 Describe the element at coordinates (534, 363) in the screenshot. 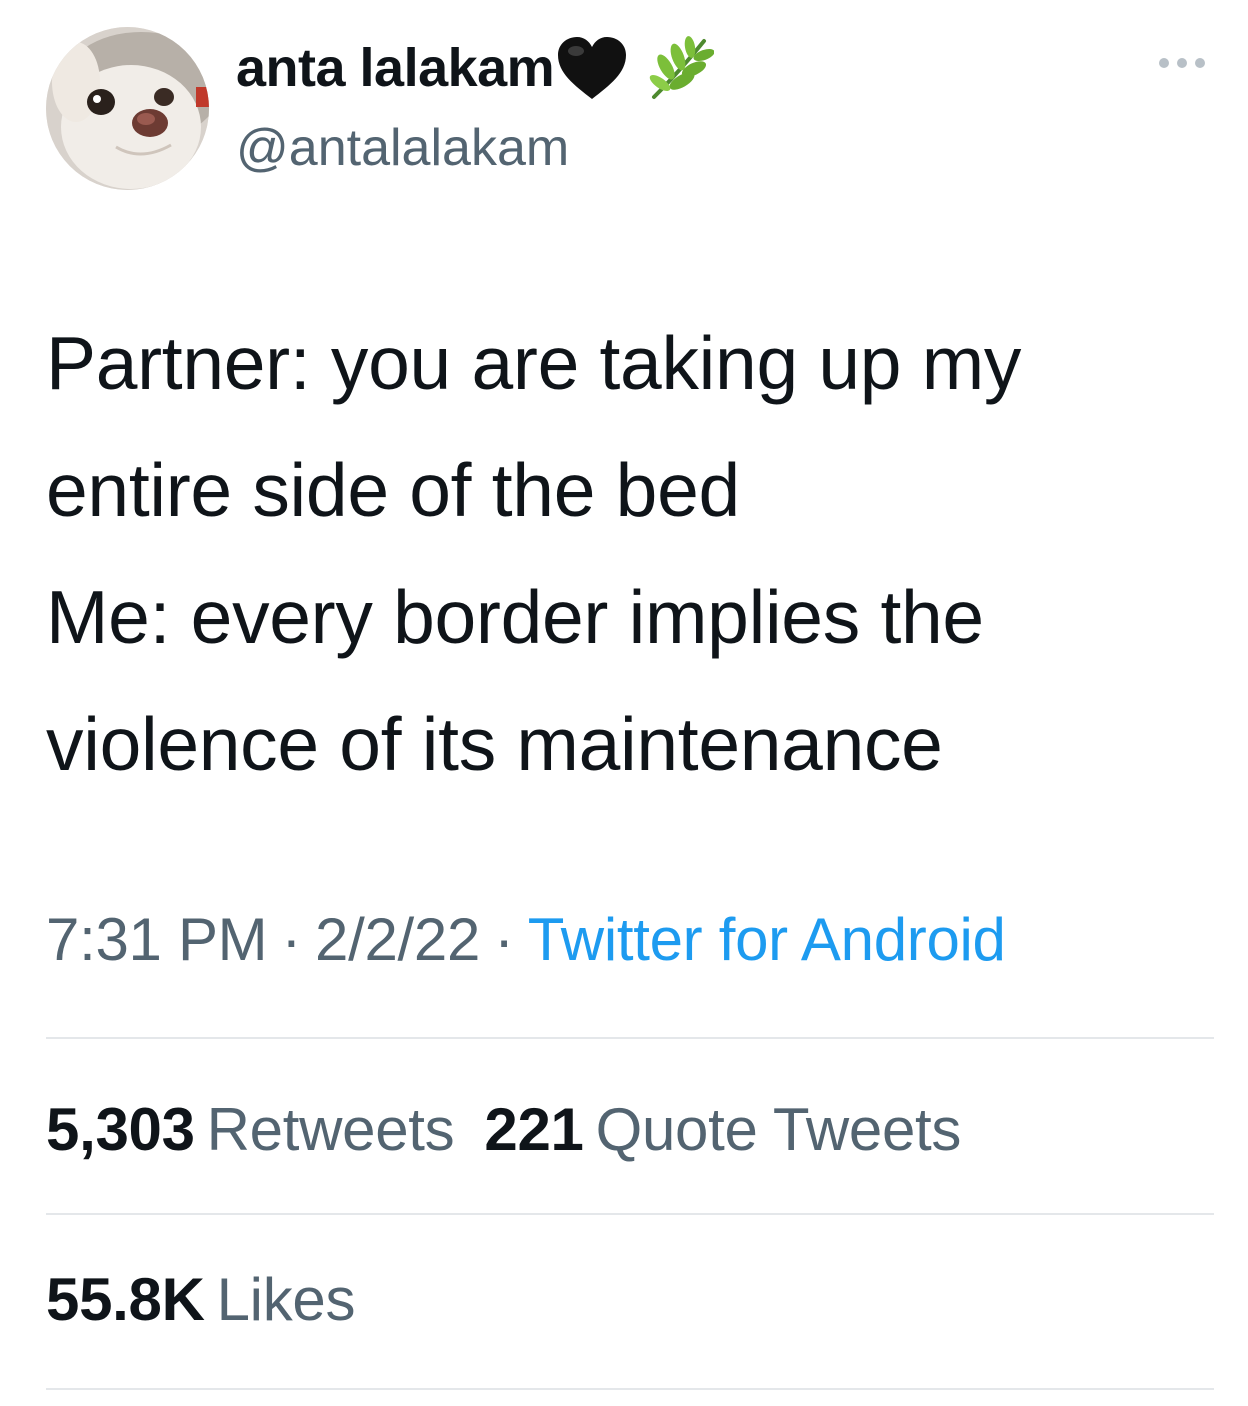

I see `tweet-line: Partner: you are taking up my` at that location.